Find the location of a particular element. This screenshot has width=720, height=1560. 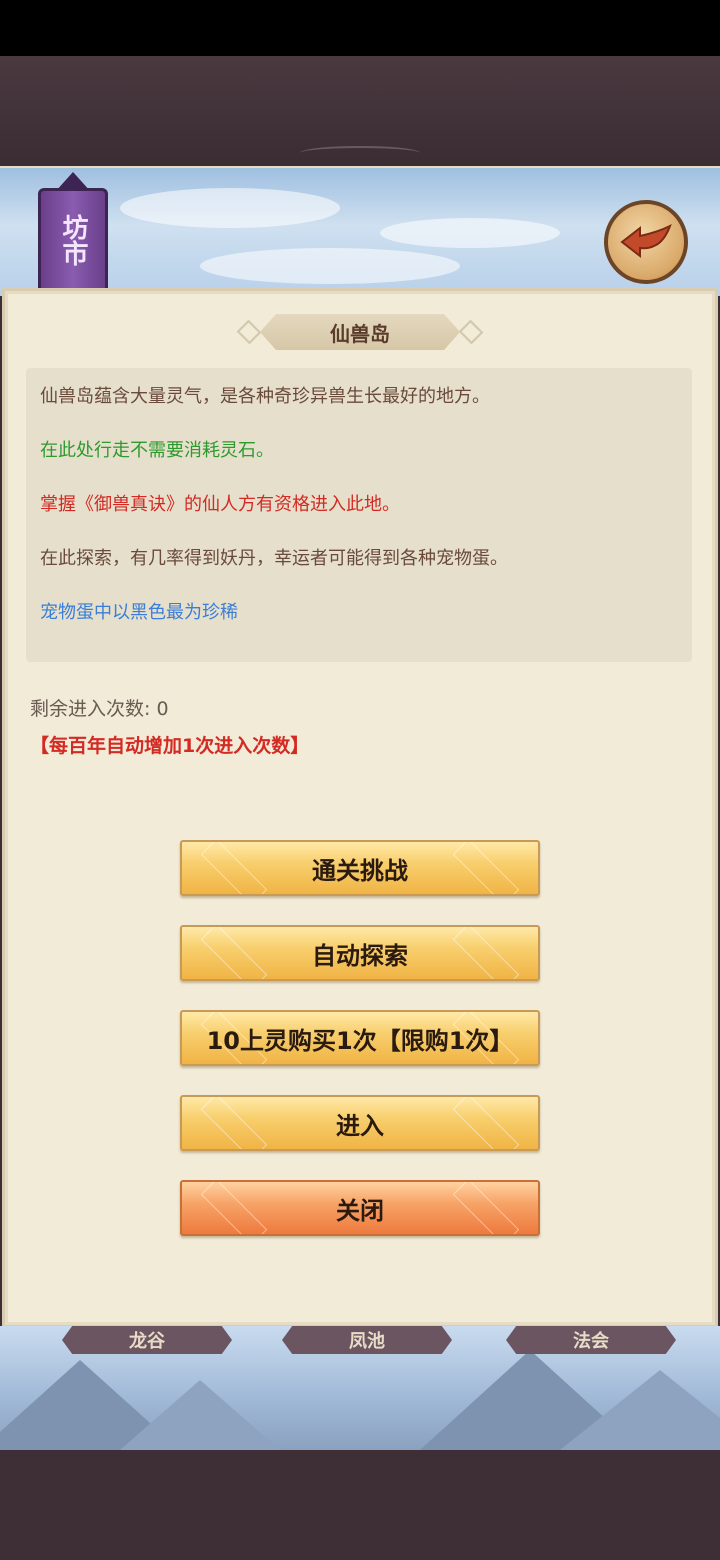

buy-entry-button: 10上灵购买1次【限购1次】 is located at coordinates (360, 1038).